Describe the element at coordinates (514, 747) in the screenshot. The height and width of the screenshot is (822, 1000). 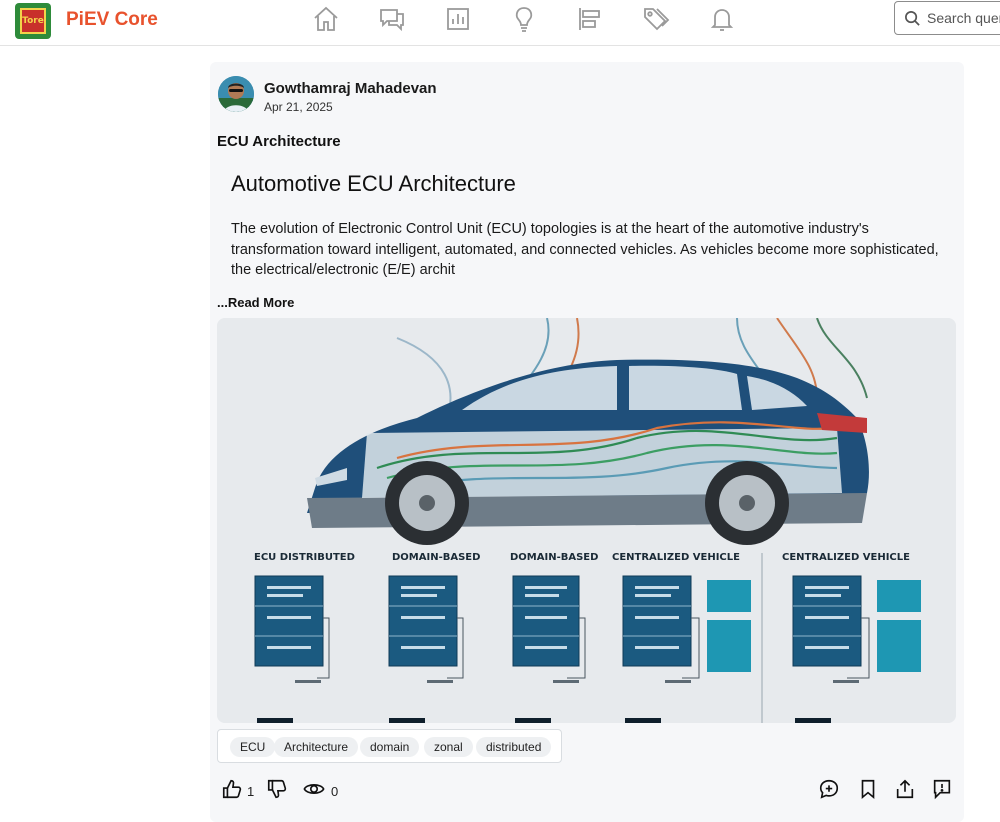
I see `tag-distributed: distributed` at that location.